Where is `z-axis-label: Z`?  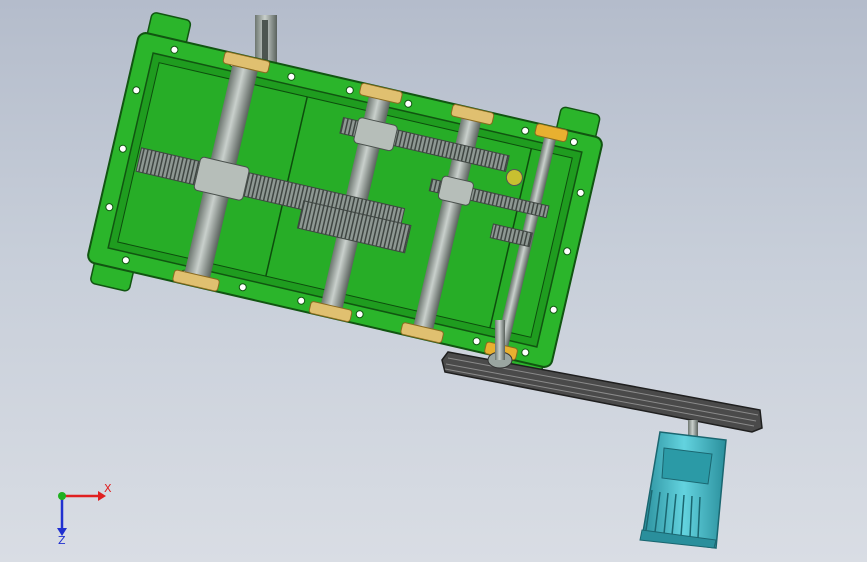 z-axis-label: Z is located at coordinates (62, 540).